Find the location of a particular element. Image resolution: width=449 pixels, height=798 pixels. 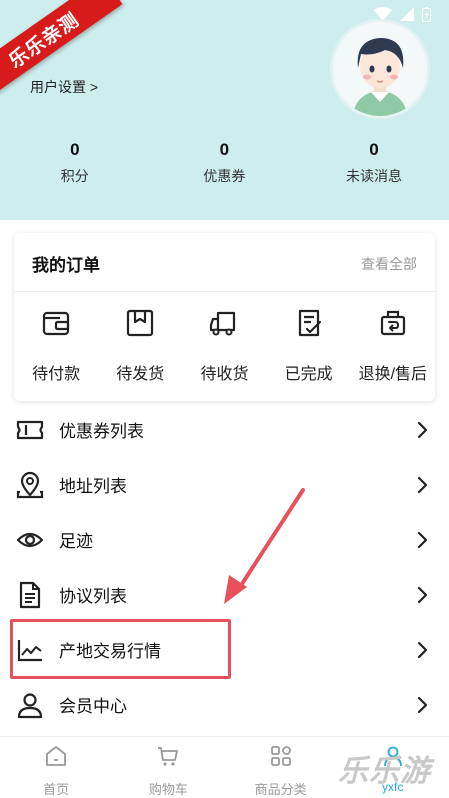

order-item-label: 待发货 is located at coordinates (140, 374).